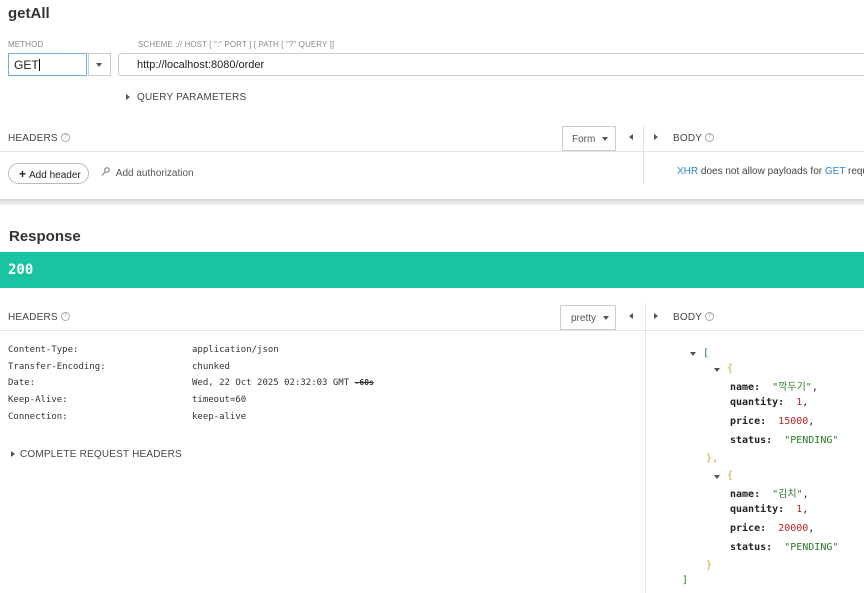 This screenshot has width=864, height=593. I want to click on response-title: Response, so click(45, 236).